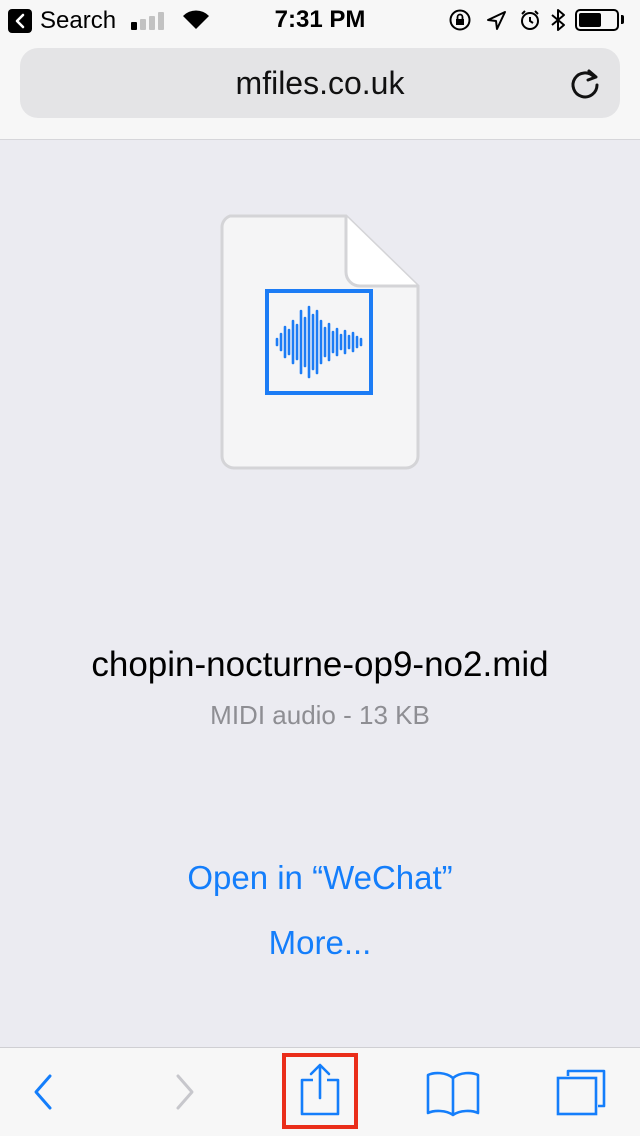 This screenshot has width=640, height=1136. What do you see at coordinates (581, 1092) in the screenshot?
I see `tabs-icon` at bounding box center [581, 1092].